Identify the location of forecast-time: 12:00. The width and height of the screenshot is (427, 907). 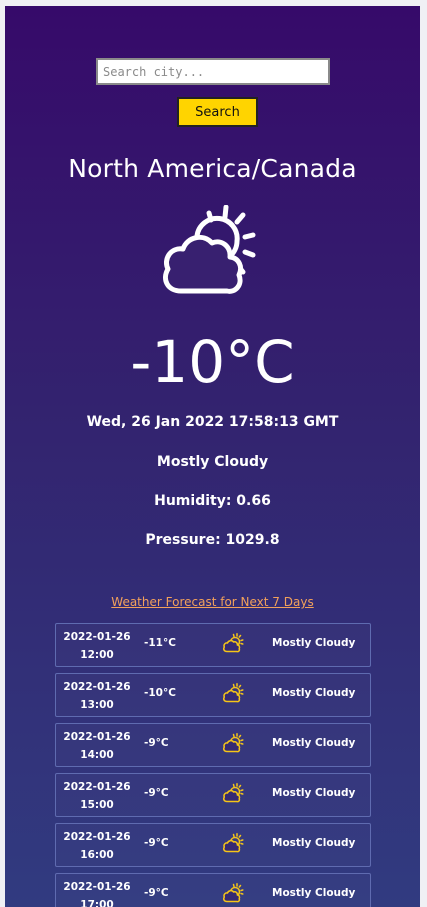
(97, 655).